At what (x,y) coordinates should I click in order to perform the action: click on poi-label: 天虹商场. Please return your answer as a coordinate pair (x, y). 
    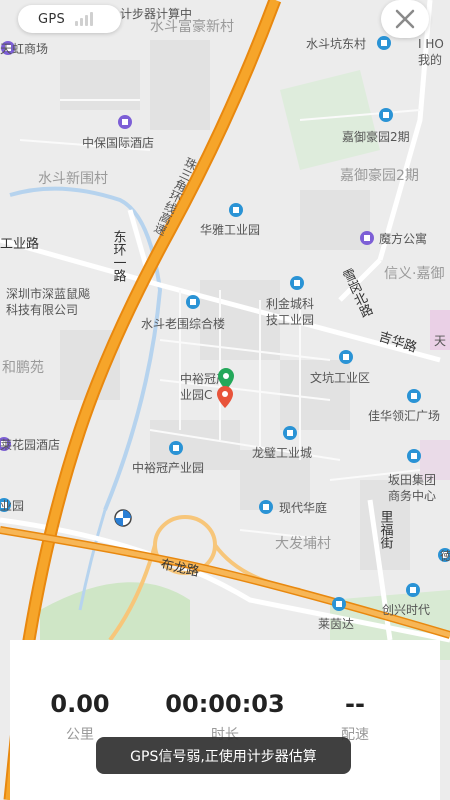
    Looking at the image, I should click on (24, 48).